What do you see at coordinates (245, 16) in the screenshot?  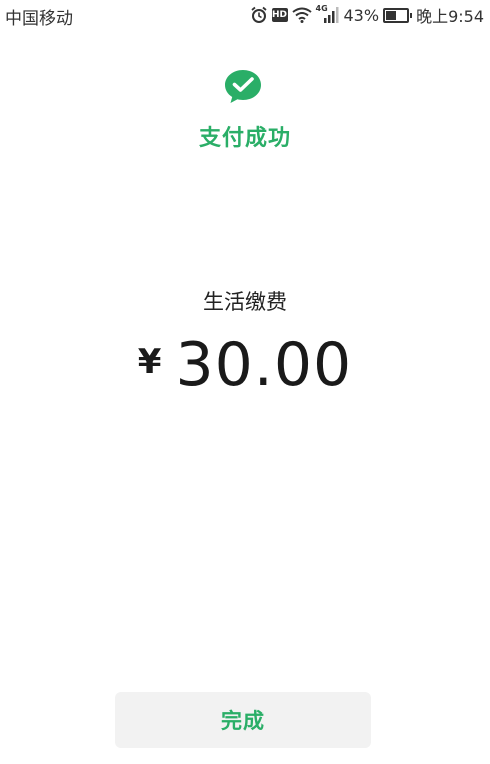 I see `status-bar: 中国移动 HD 4G 43% 晚上9:54` at bounding box center [245, 16].